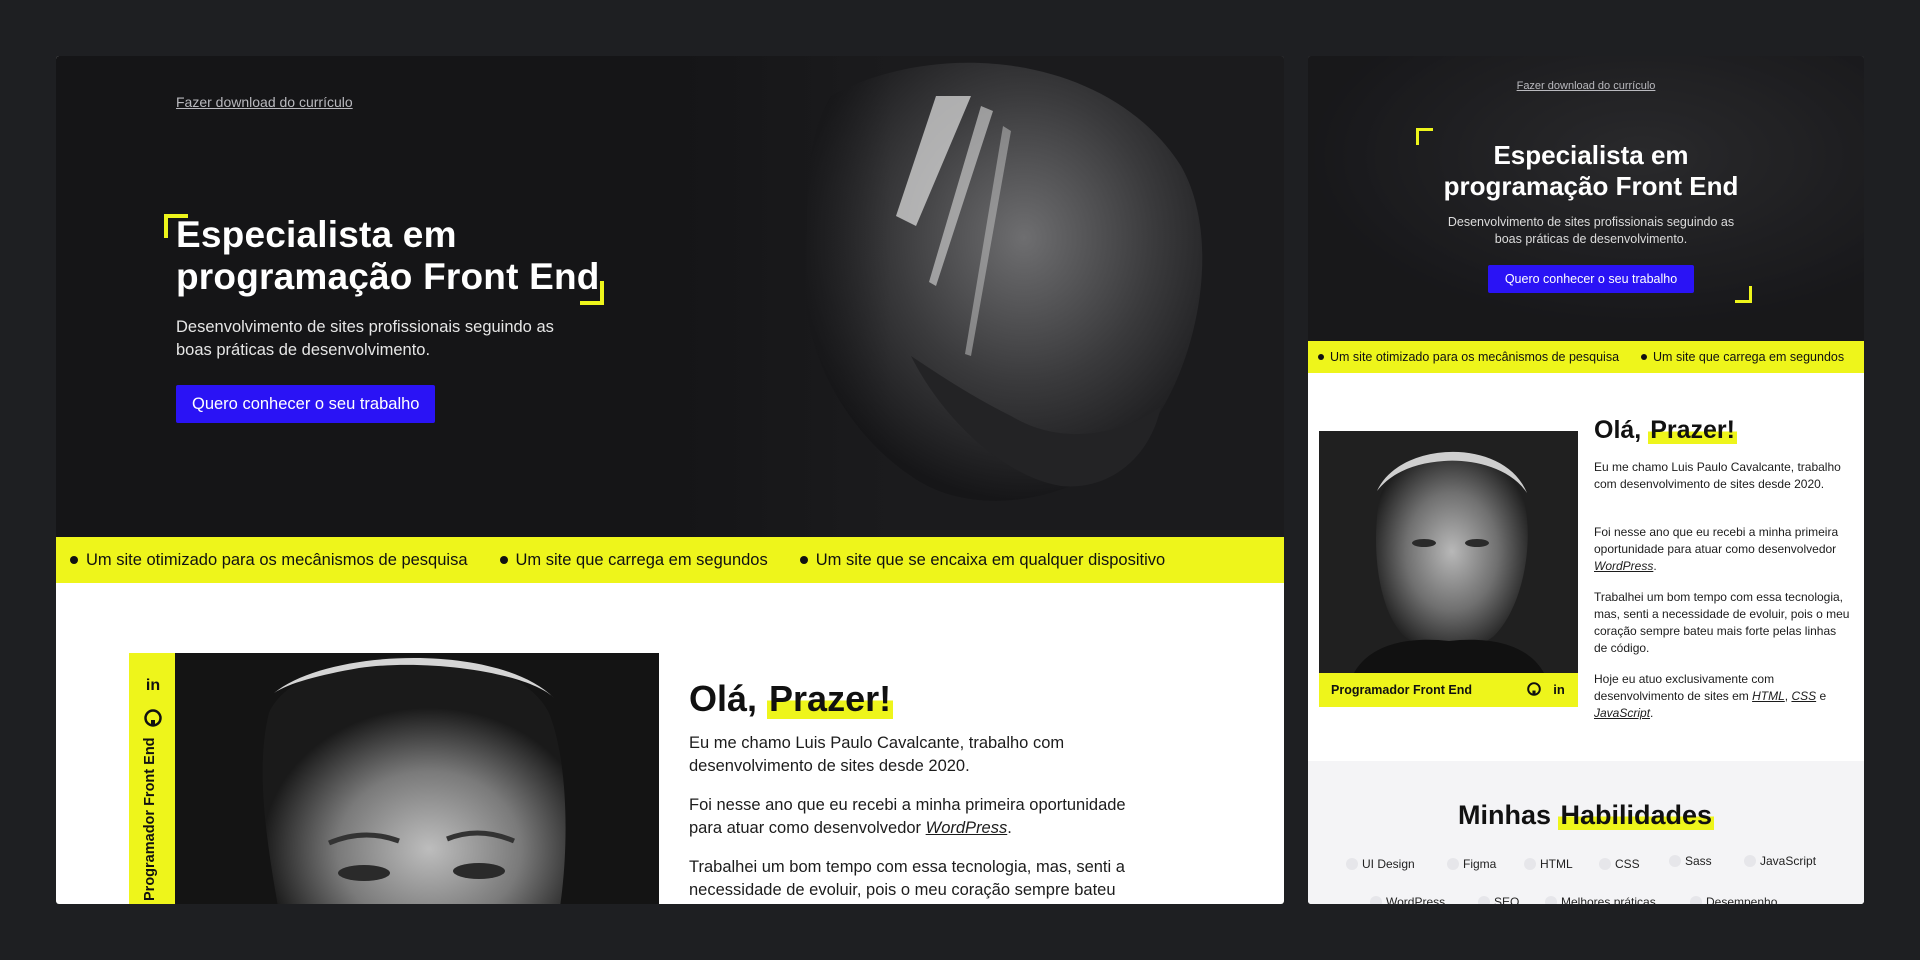 This screenshot has height=960, width=1920. Describe the element at coordinates (641, 559) in the screenshot. I see `ticker-text: Um site que carrega em segundos` at that location.